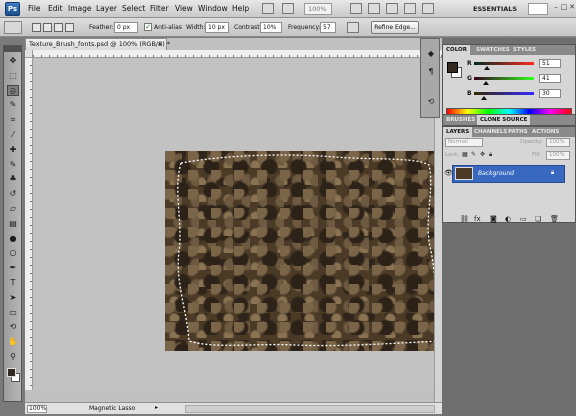 This screenshot has width=576, height=416. Describe the element at coordinates (473, 154) in the screenshot. I see `lock-image-icon: ✎` at that location.